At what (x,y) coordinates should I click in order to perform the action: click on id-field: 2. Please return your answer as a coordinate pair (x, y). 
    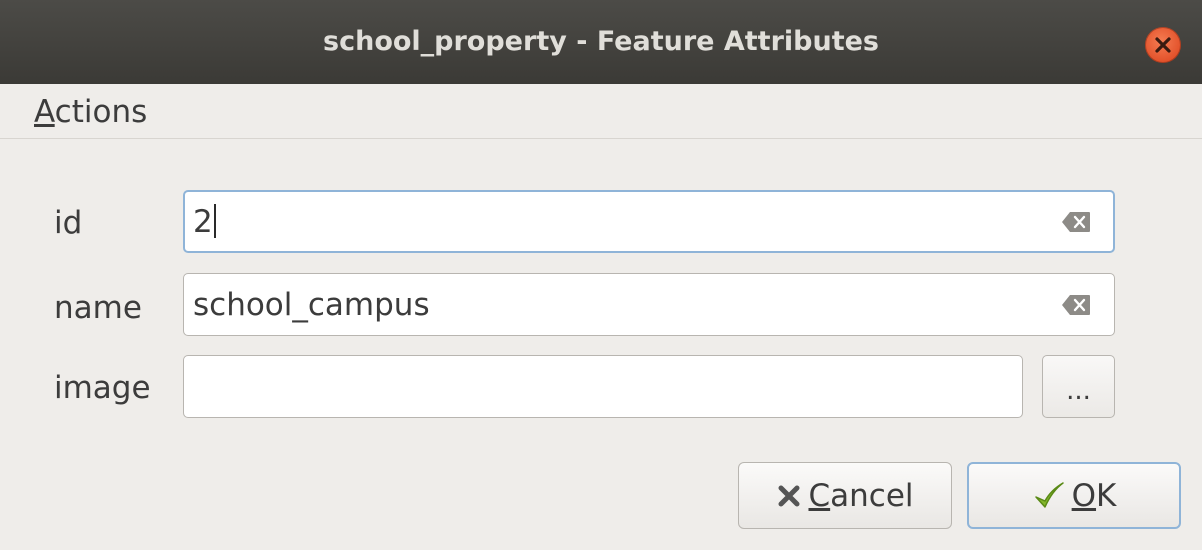
    Looking at the image, I should click on (649, 221).